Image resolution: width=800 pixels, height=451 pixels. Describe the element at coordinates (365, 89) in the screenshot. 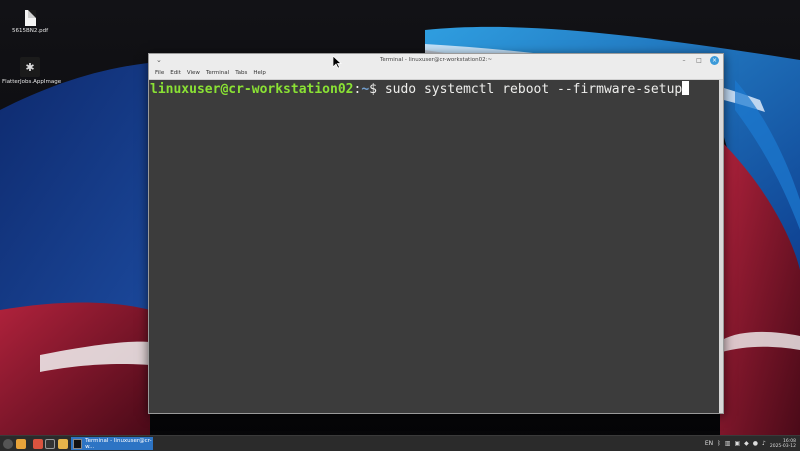

I see `prompt-path: ~` at that location.